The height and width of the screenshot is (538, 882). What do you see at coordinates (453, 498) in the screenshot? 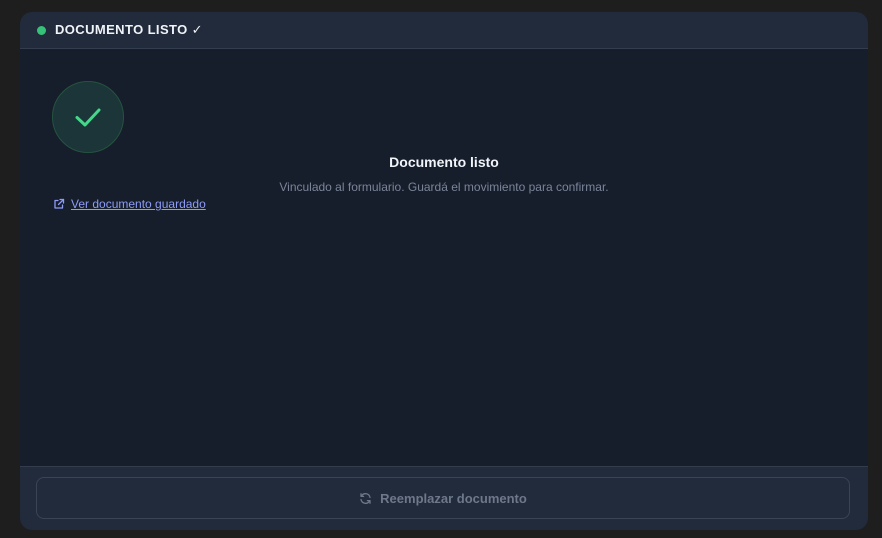
I see `replace-document-button-label: Reemplazar documento` at bounding box center [453, 498].